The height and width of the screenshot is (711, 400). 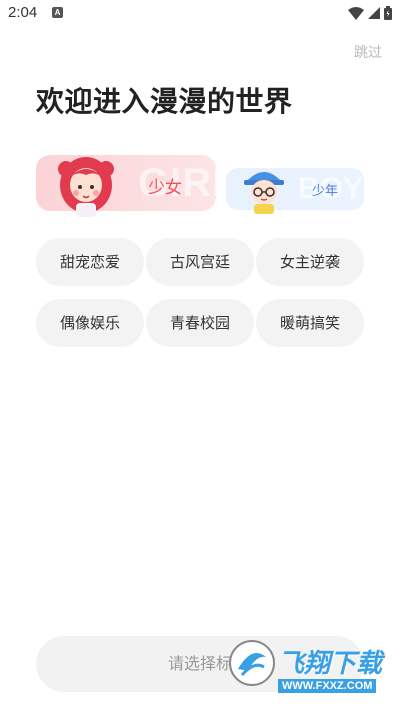 I want to click on tag-ancient-palace: 古风宫廷, so click(x=200, y=262).